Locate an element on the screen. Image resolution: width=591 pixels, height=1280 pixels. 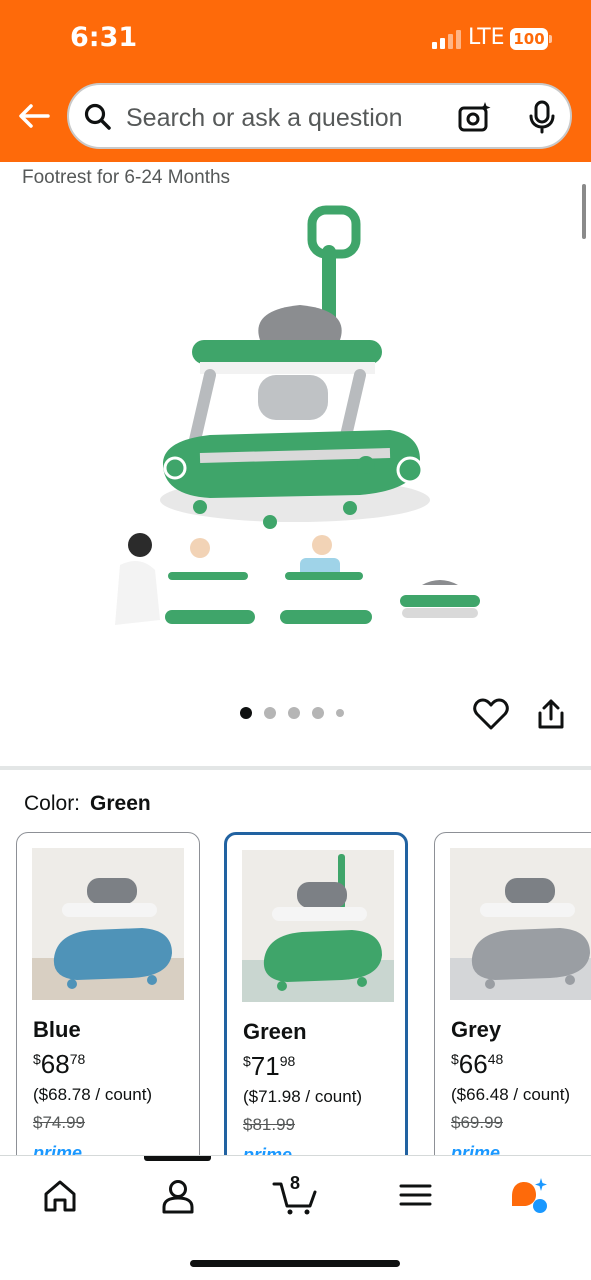
rufus-assistant-icon is located at coordinates (529, 1195).